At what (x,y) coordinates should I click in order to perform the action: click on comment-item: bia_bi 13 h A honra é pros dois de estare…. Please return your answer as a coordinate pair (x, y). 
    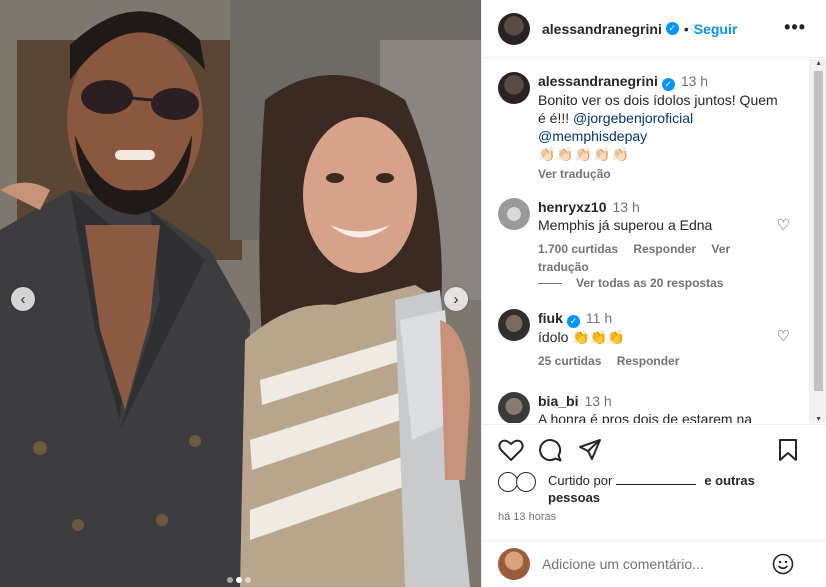
    Looking at the image, I should click on (643, 407).